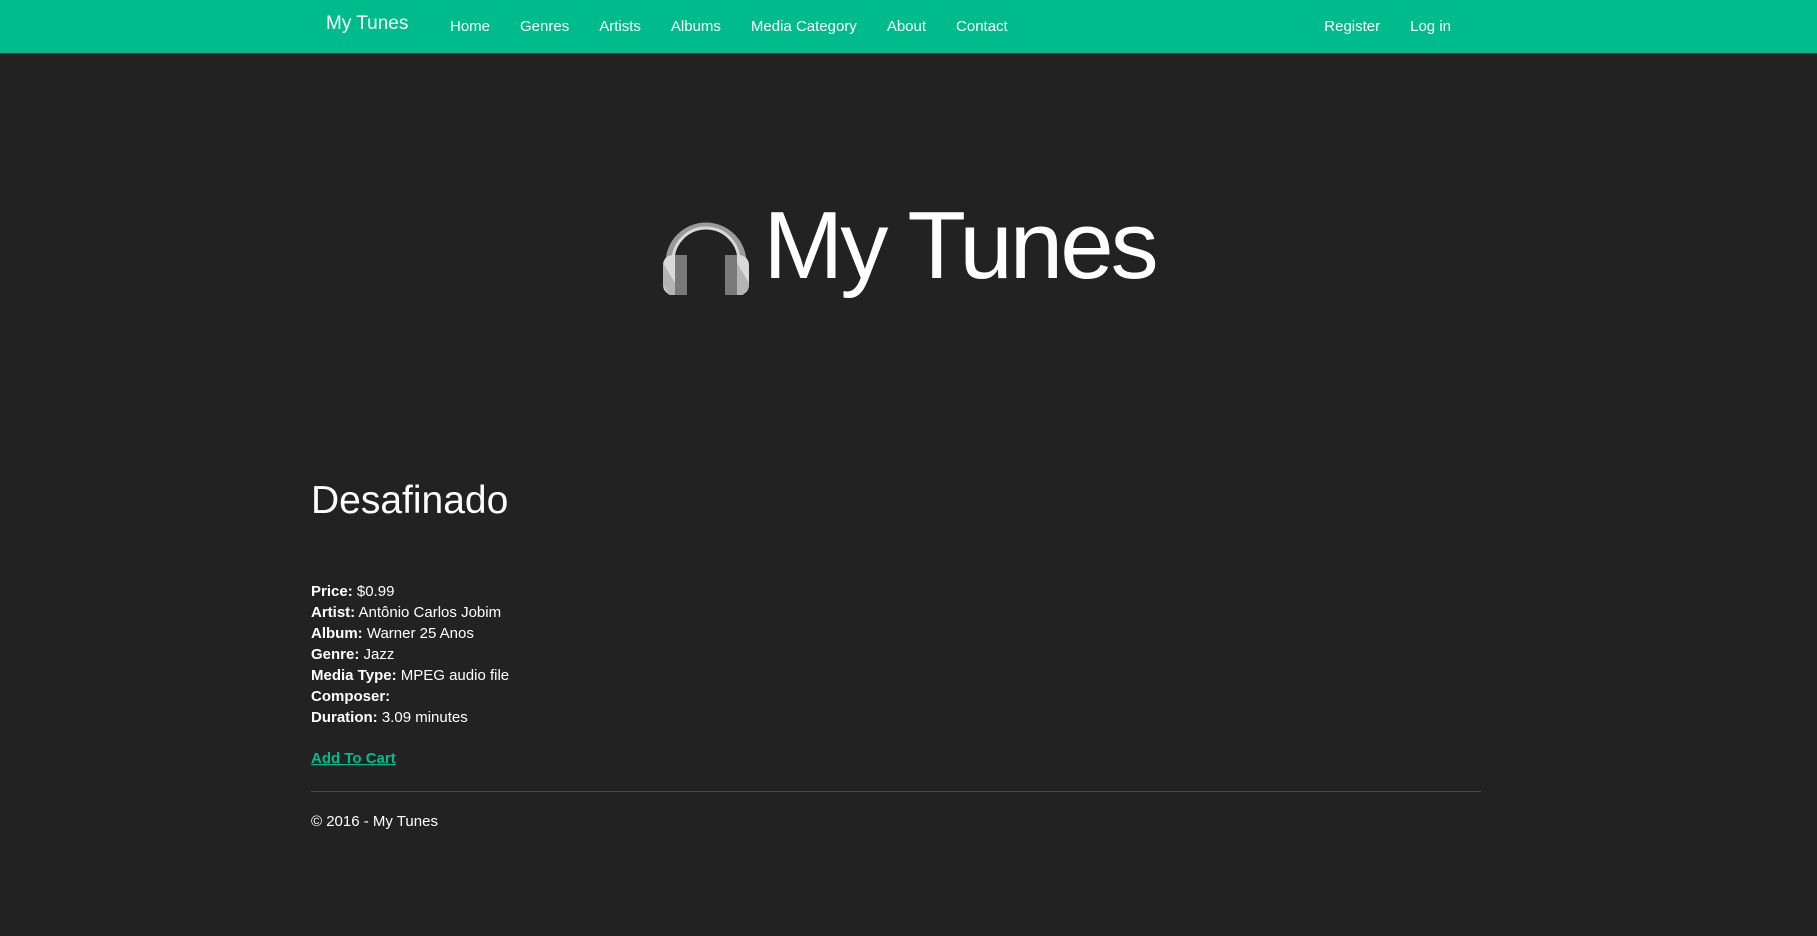 Image resolution: width=1817 pixels, height=936 pixels. I want to click on duration-value: 3.09 minutes, so click(424, 717).